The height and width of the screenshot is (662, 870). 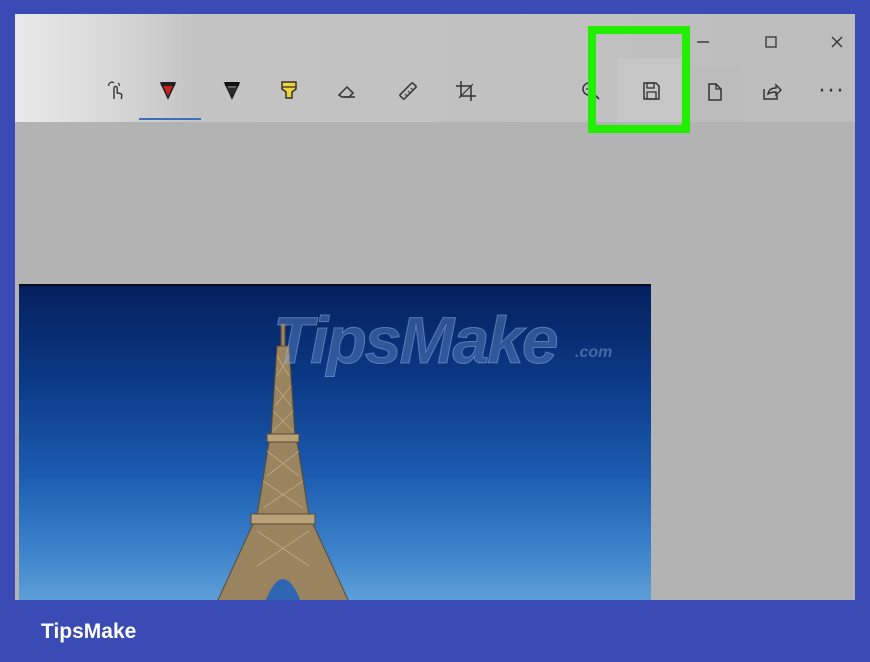 What do you see at coordinates (170, 119) in the screenshot?
I see `active-tool-indicator` at bounding box center [170, 119].